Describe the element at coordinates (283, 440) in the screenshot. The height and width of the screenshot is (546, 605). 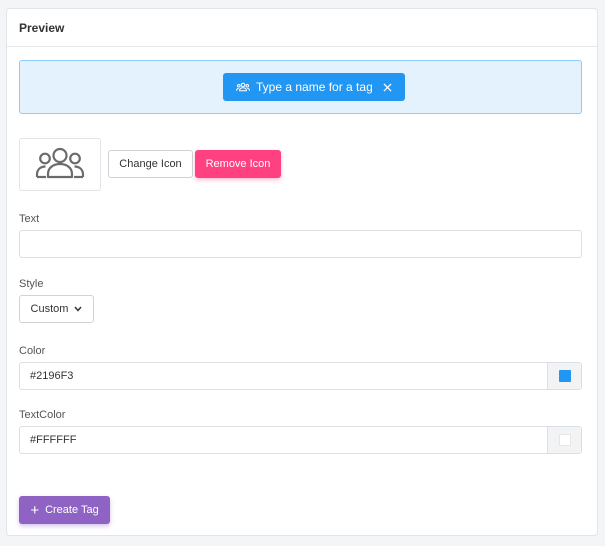
I see `text-color-input: #FFFFFF` at that location.